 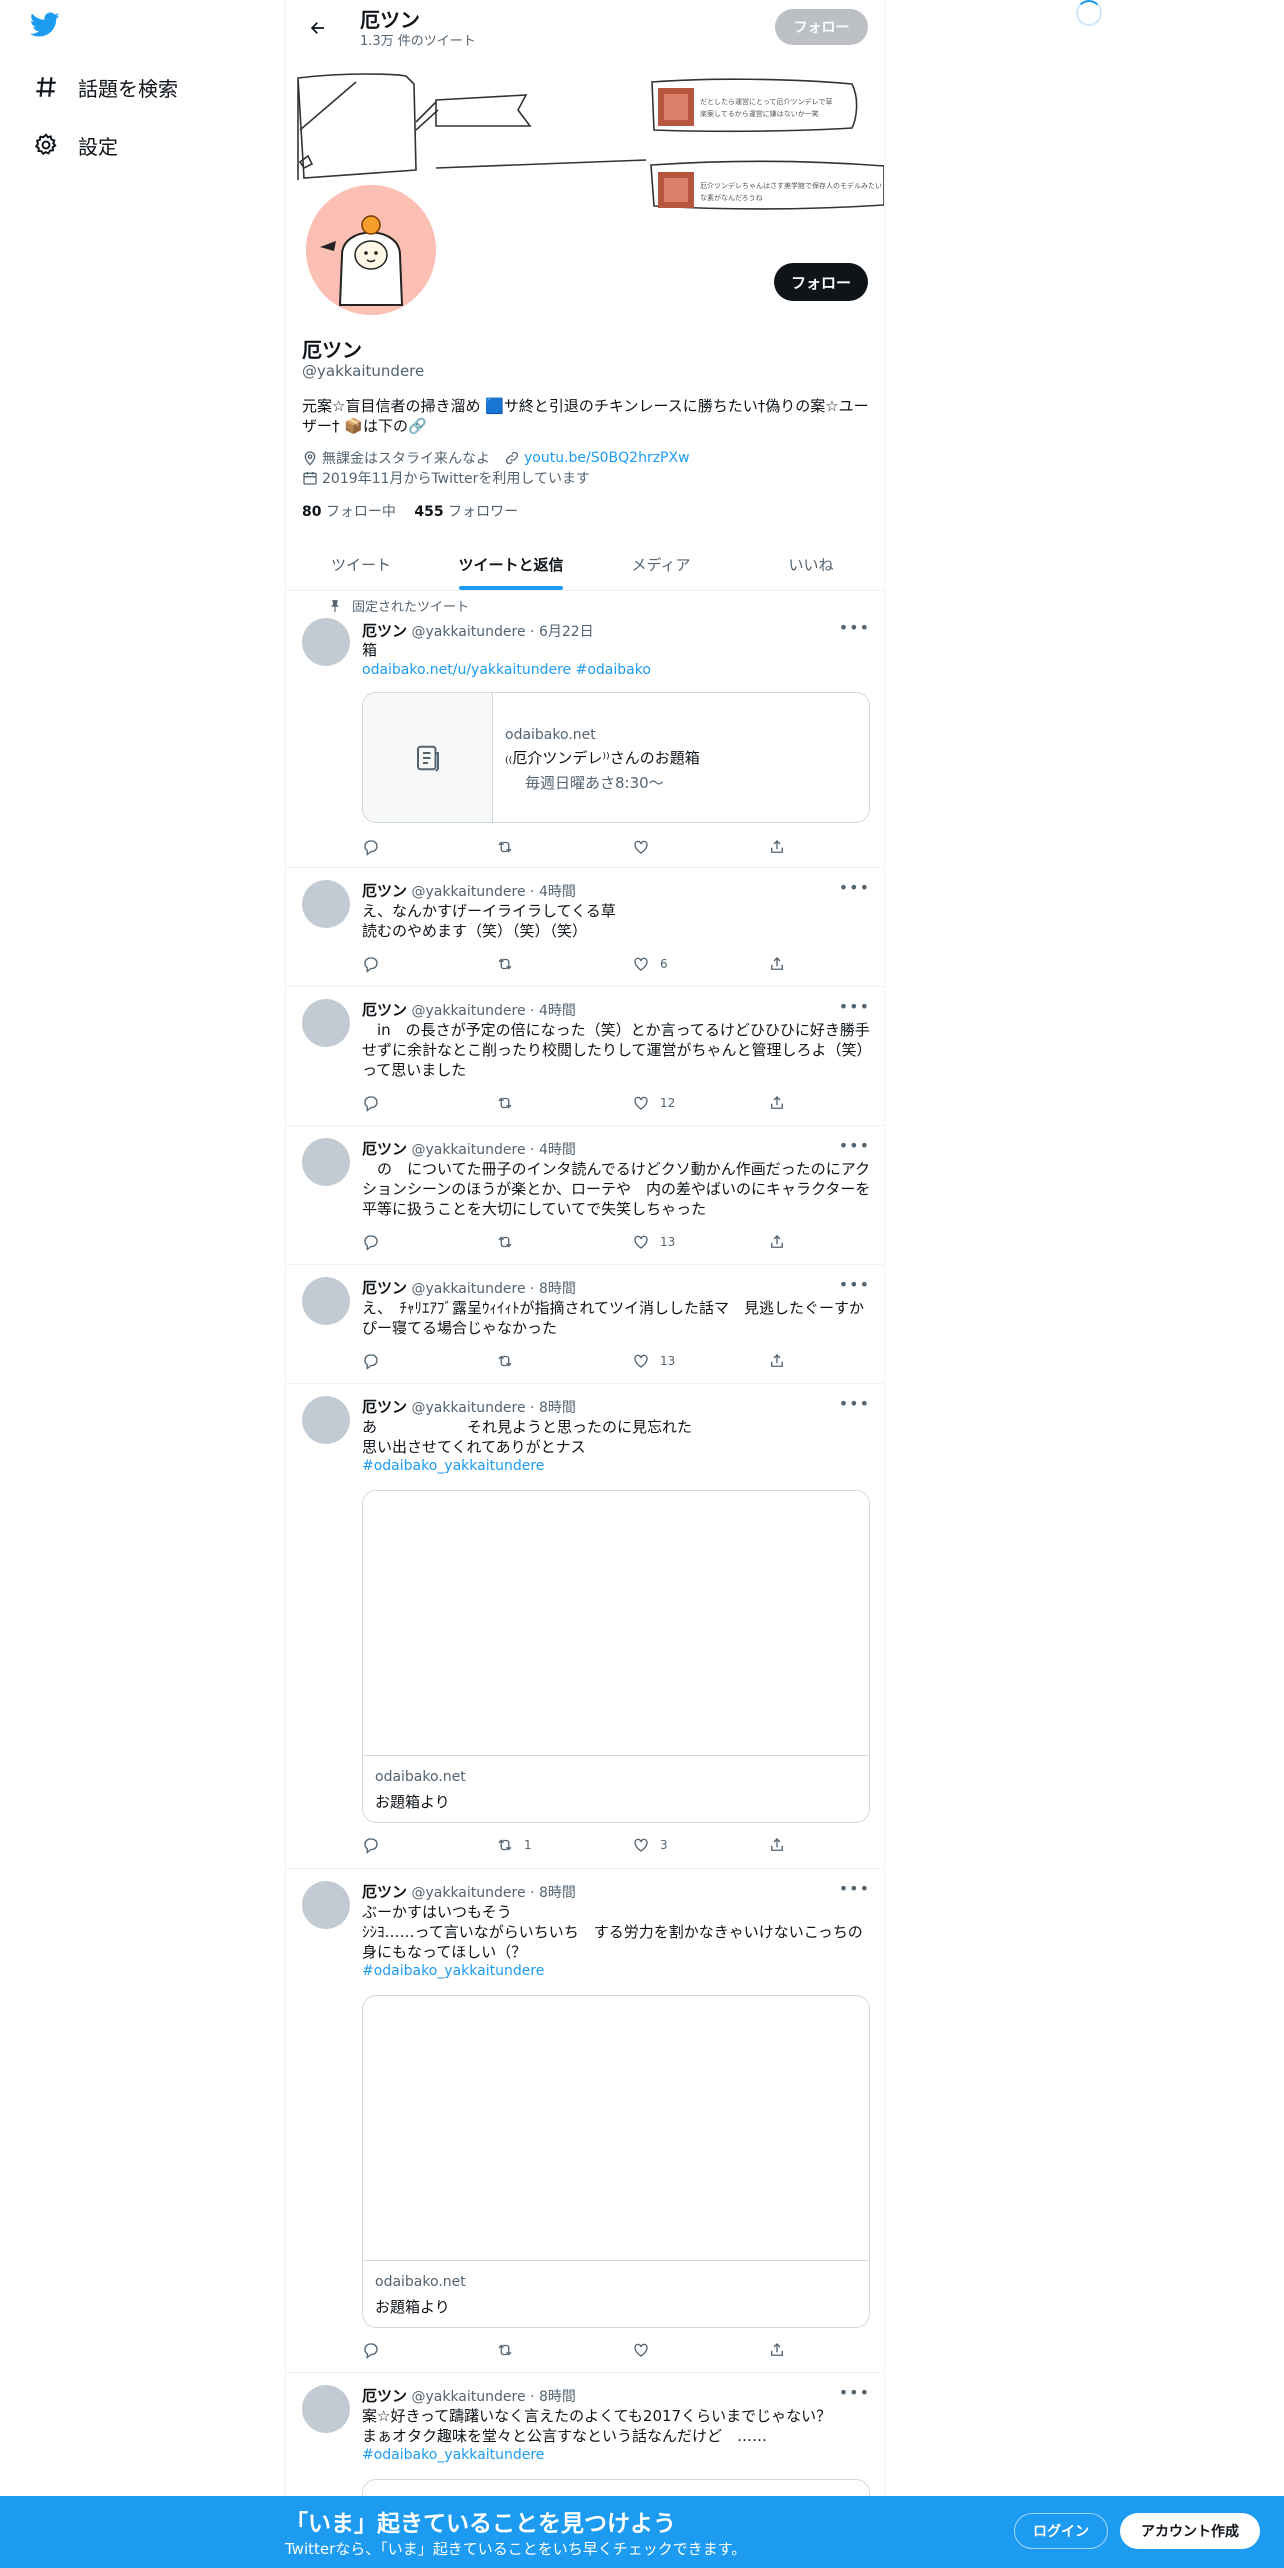 I want to click on profile-website-link: youtu.be/S0BQ2hrzPXw, so click(x=607, y=458).